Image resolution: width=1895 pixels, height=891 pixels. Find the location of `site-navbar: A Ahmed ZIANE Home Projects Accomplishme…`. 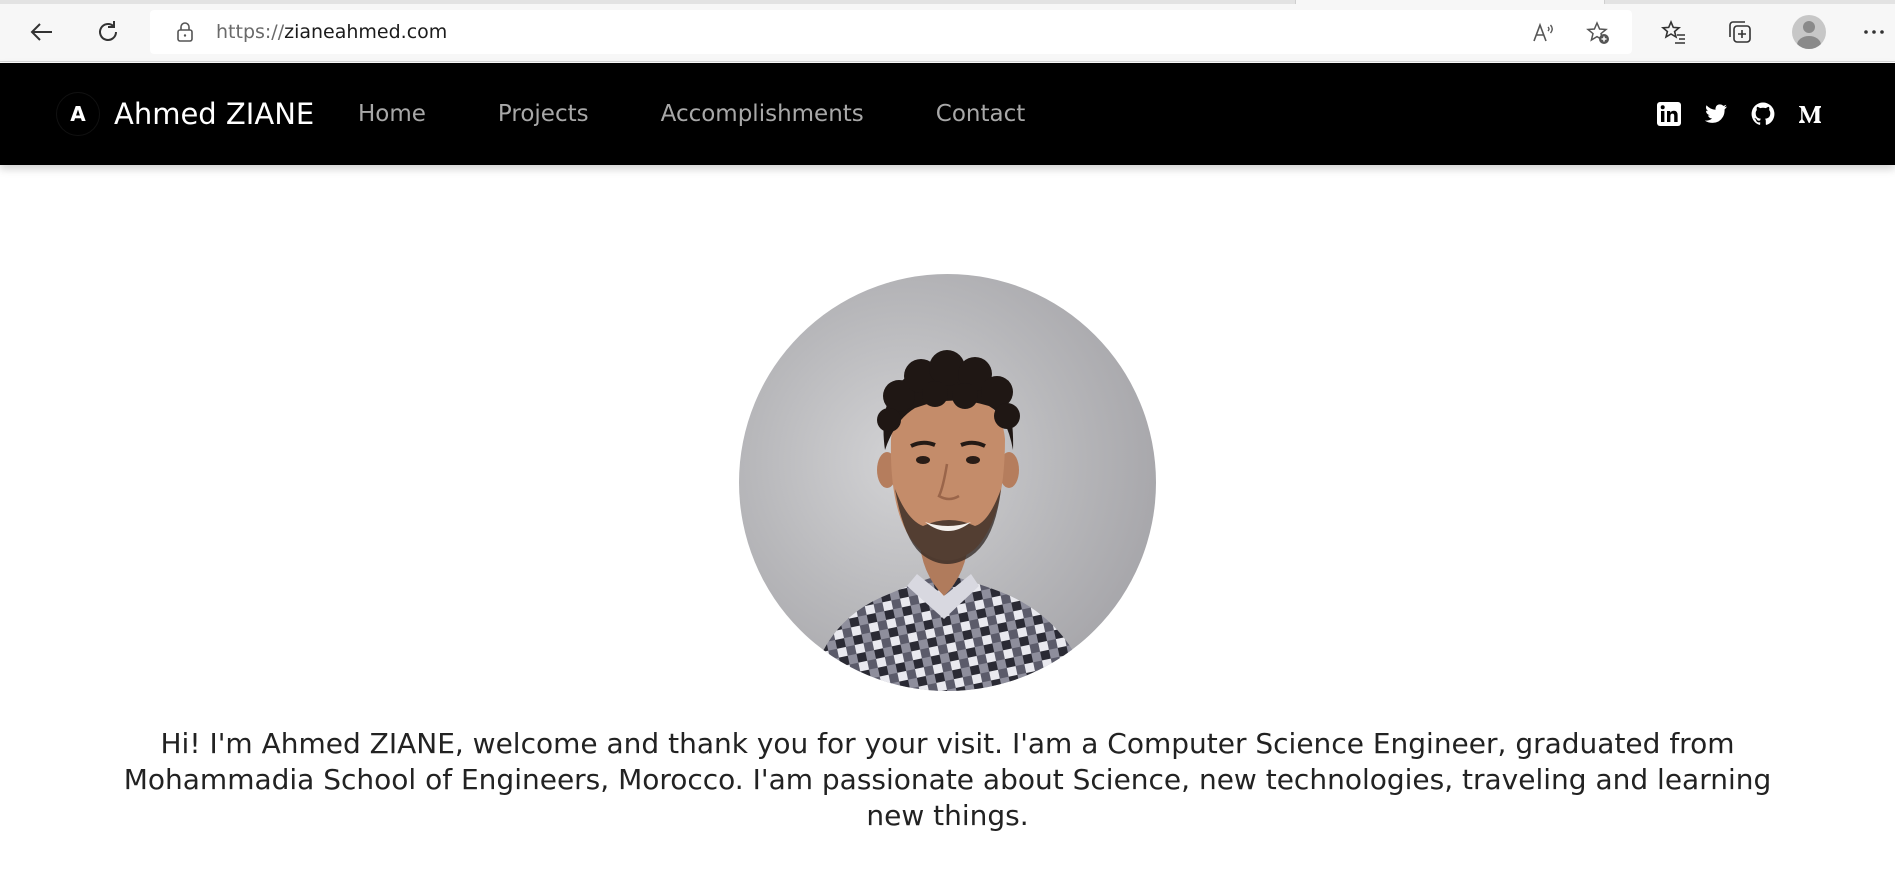

site-navbar: A Ahmed ZIANE Home Projects Accomplishme… is located at coordinates (947, 114).